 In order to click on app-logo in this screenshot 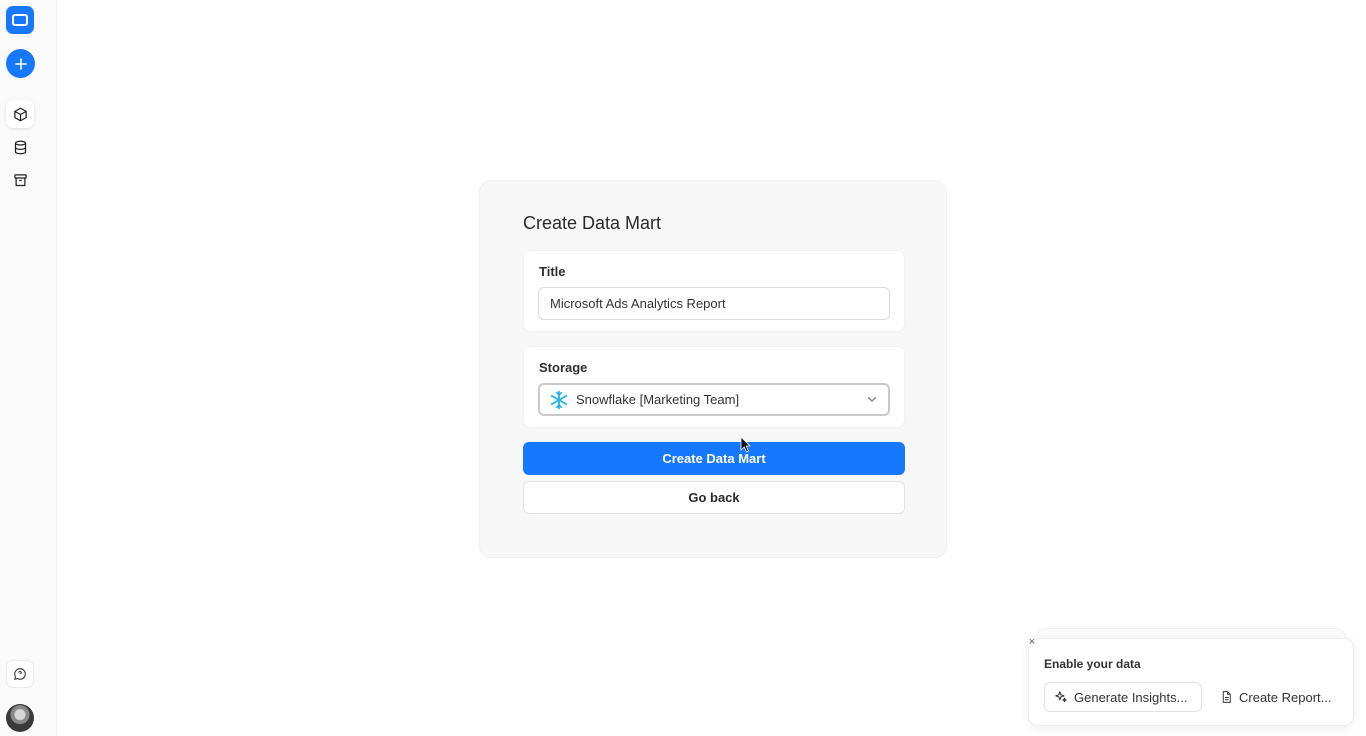, I will do `click(20, 20)`.